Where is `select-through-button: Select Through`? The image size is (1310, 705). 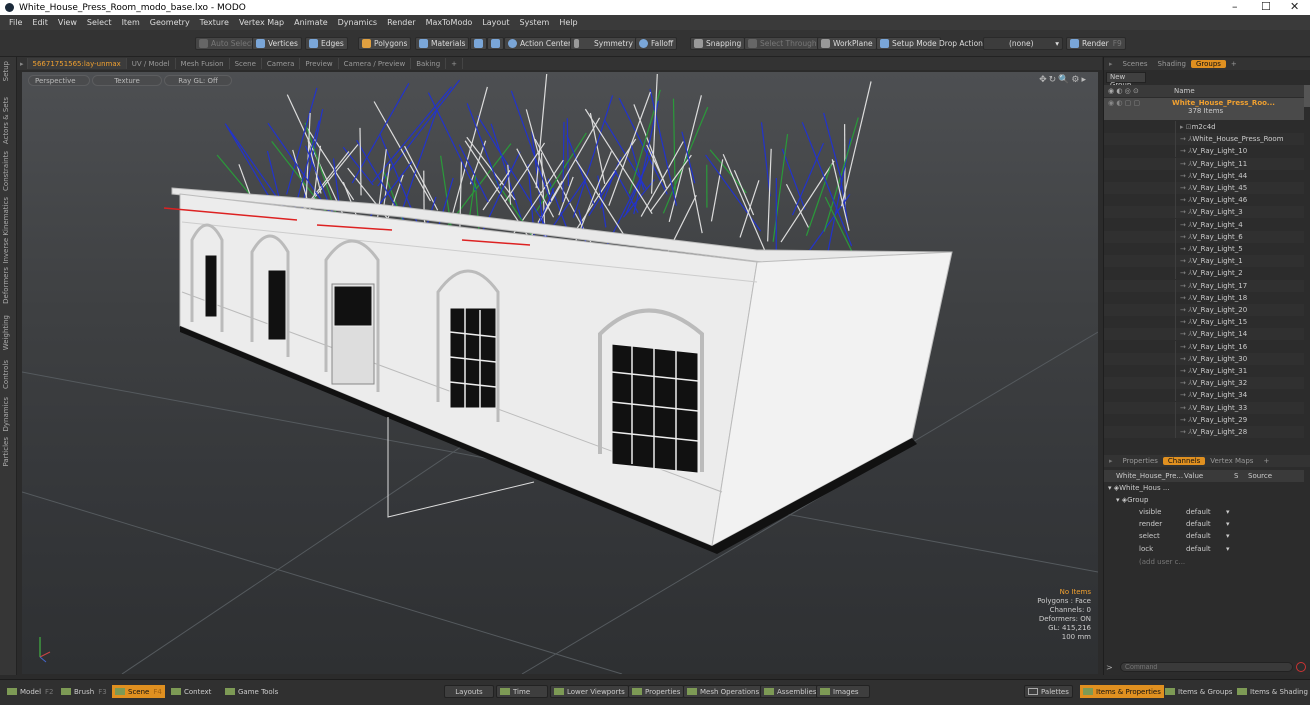 select-through-button: Select Through is located at coordinates (782, 43).